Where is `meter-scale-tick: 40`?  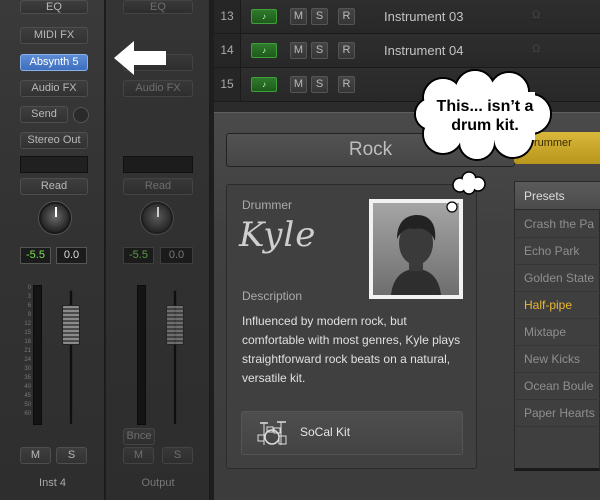
meter-scale-tick: 40 is located at coordinates (27, 387).